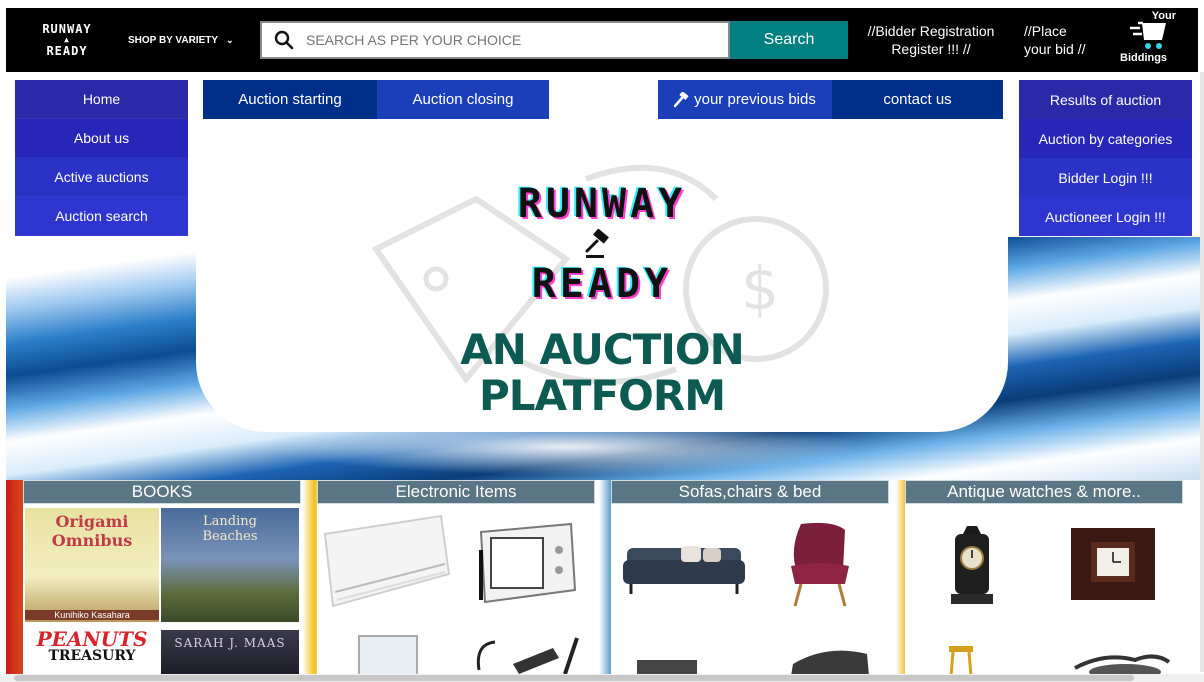 The width and height of the screenshot is (1204, 682). I want to click on search-box, so click(495, 40).